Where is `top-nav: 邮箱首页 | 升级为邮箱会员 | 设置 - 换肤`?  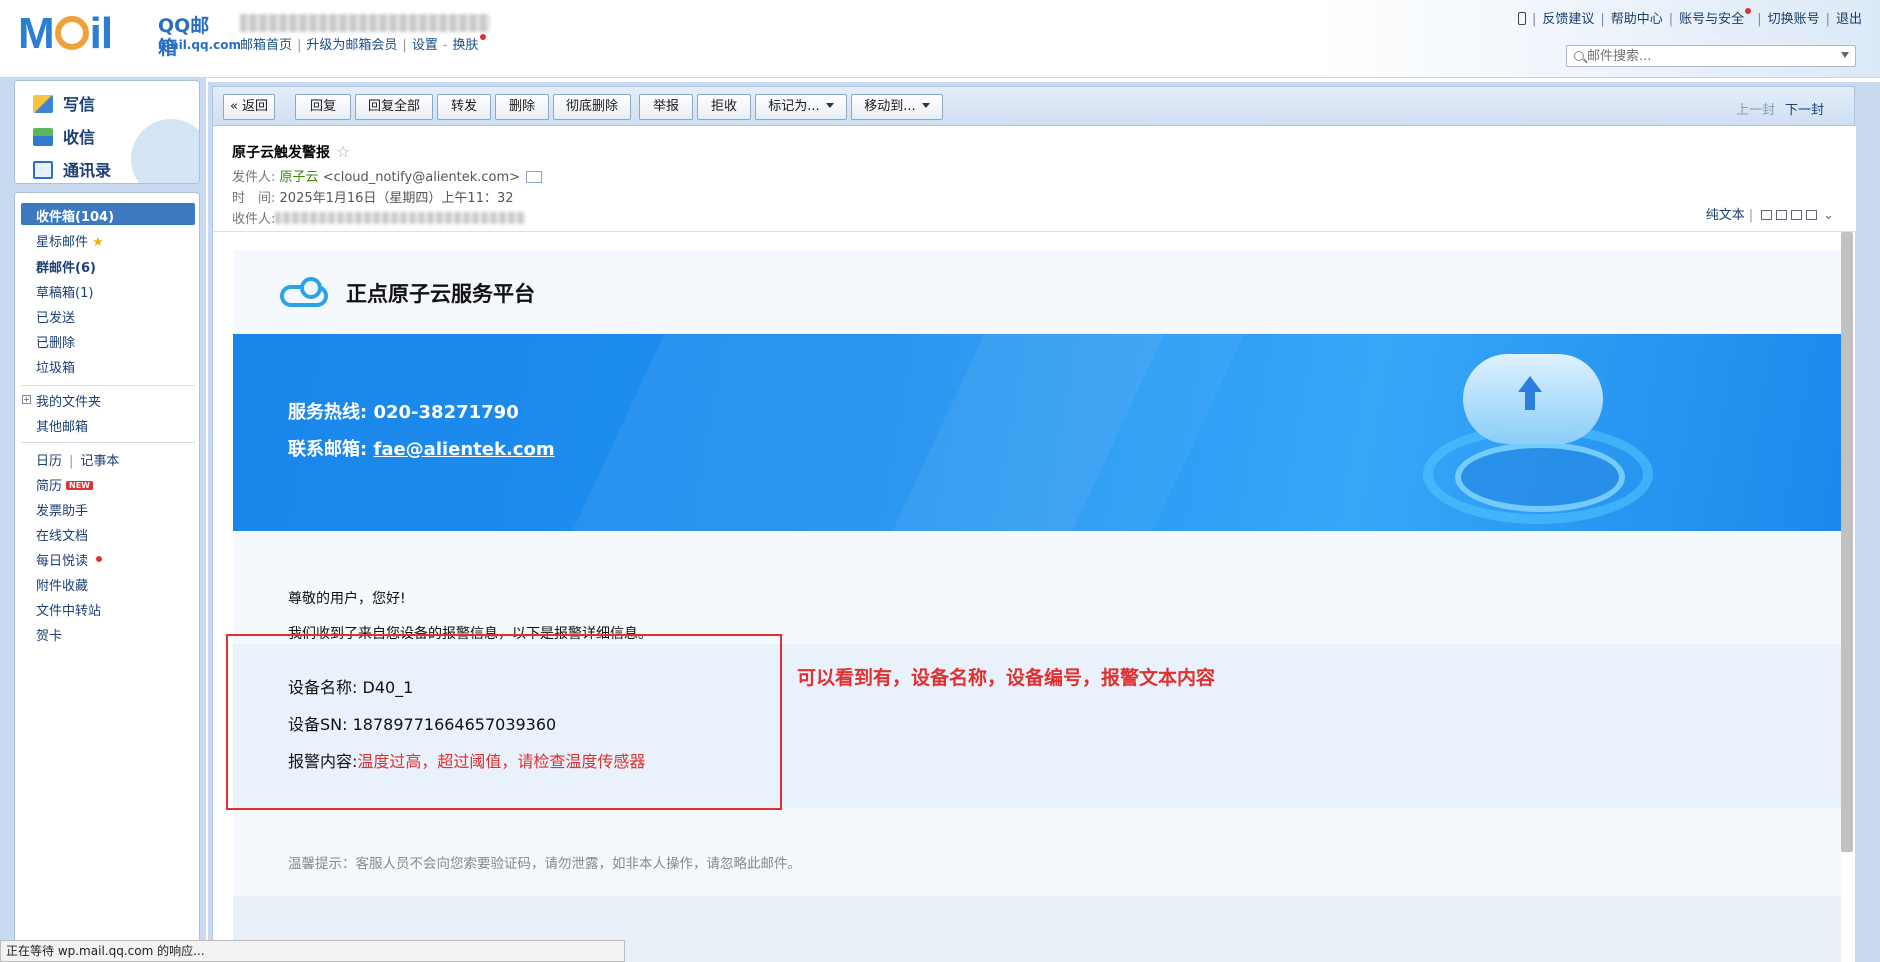
top-nav: 邮箱首页 | 升级为邮箱会员 | 设置 - 换肤 is located at coordinates (363, 43).